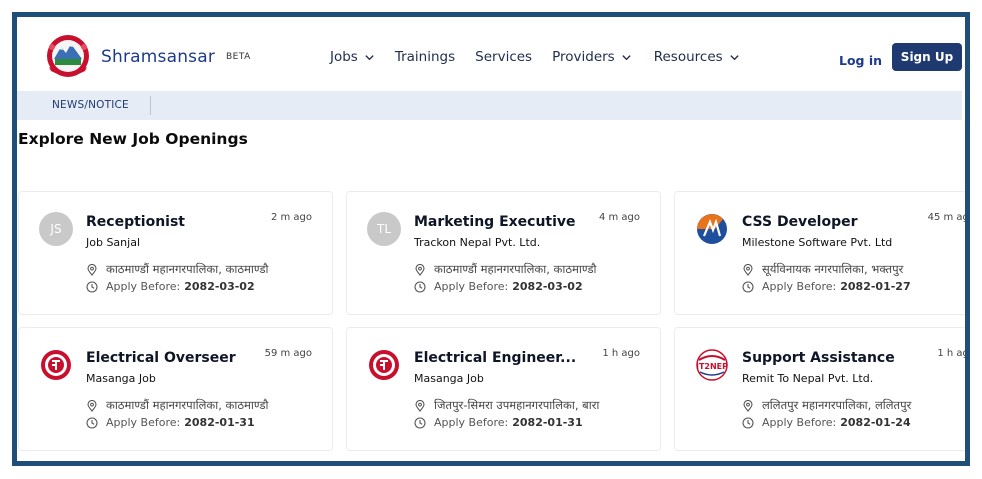 This screenshot has width=982, height=479. What do you see at coordinates (875, 422) in the screenshot?
I see `apply-before-date: 2082-01-24` at bounding box center [875, 422].